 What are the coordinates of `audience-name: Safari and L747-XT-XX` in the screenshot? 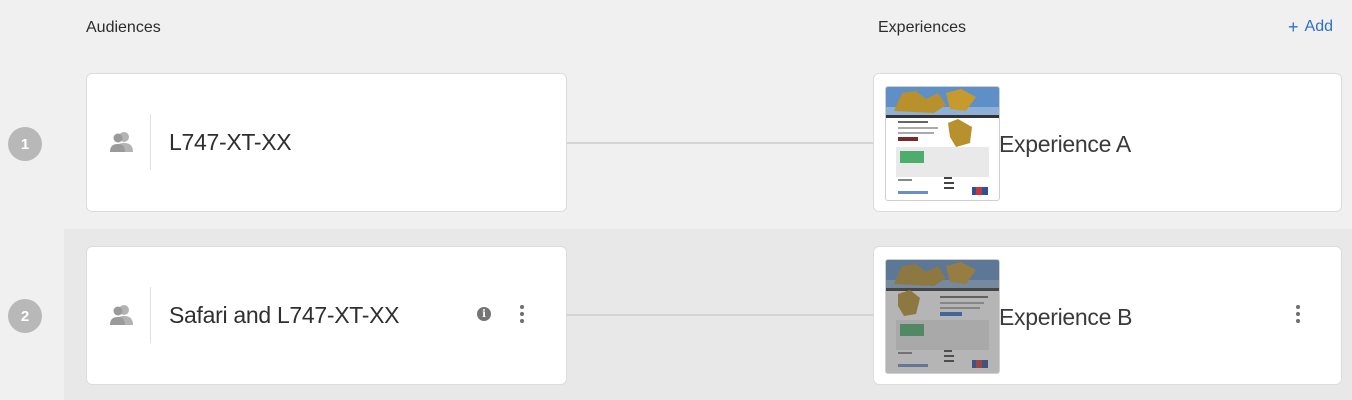 It's located at (284, 315).